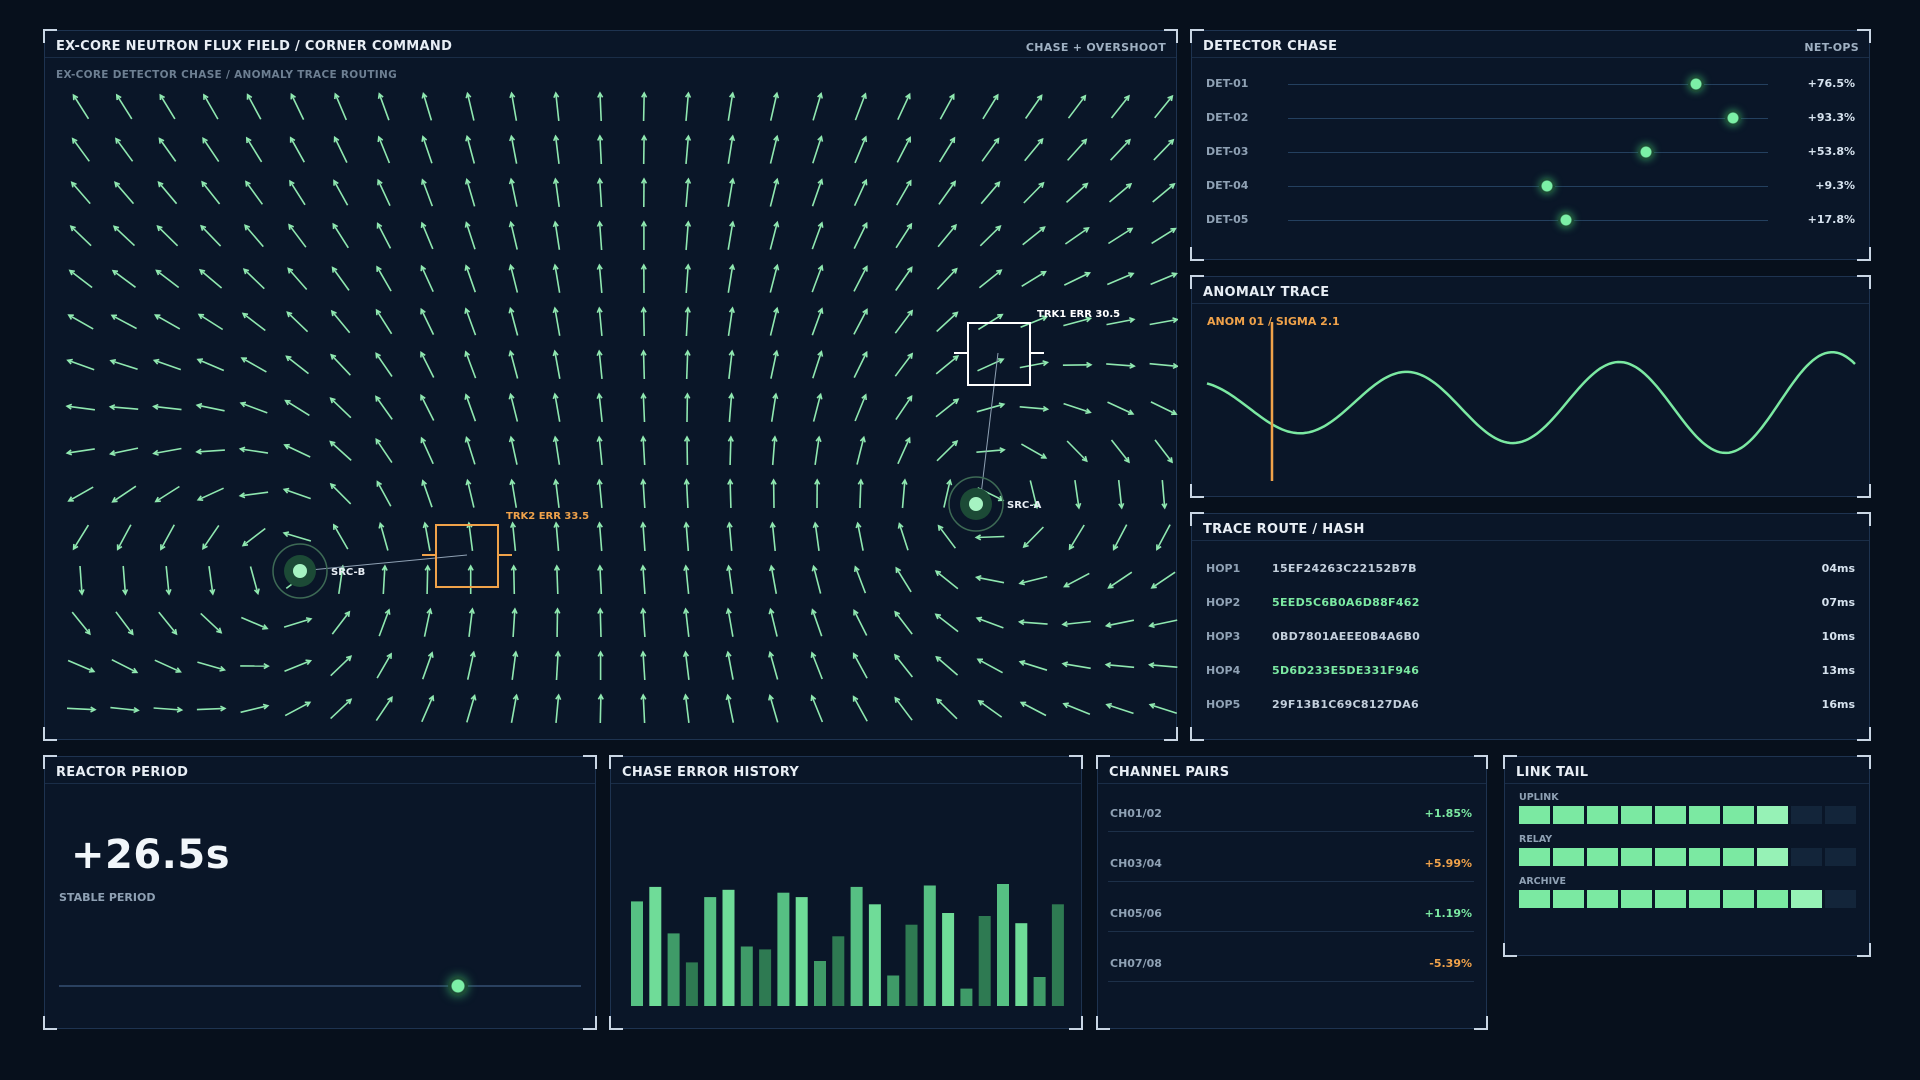  I want to click on tracker-2-box, so click(467, 556).